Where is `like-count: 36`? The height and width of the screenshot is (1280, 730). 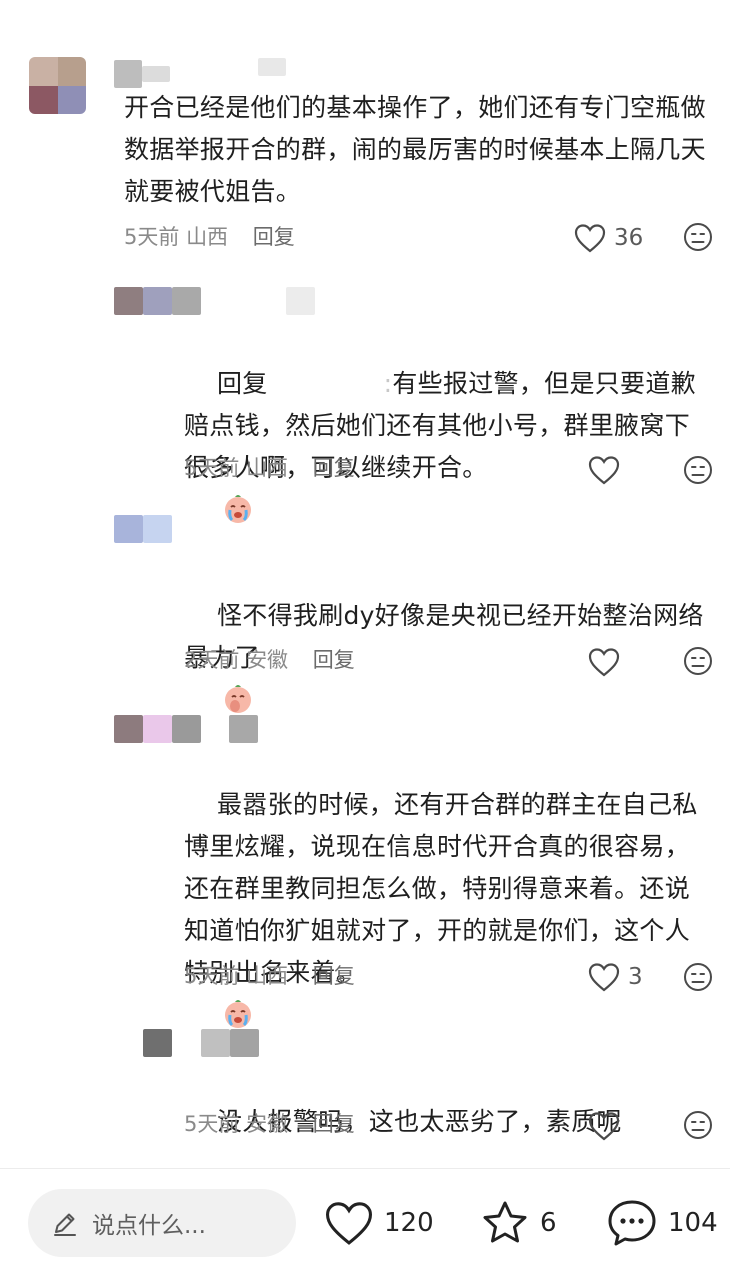
like-count: 36 is located at coordinates (629, 238).